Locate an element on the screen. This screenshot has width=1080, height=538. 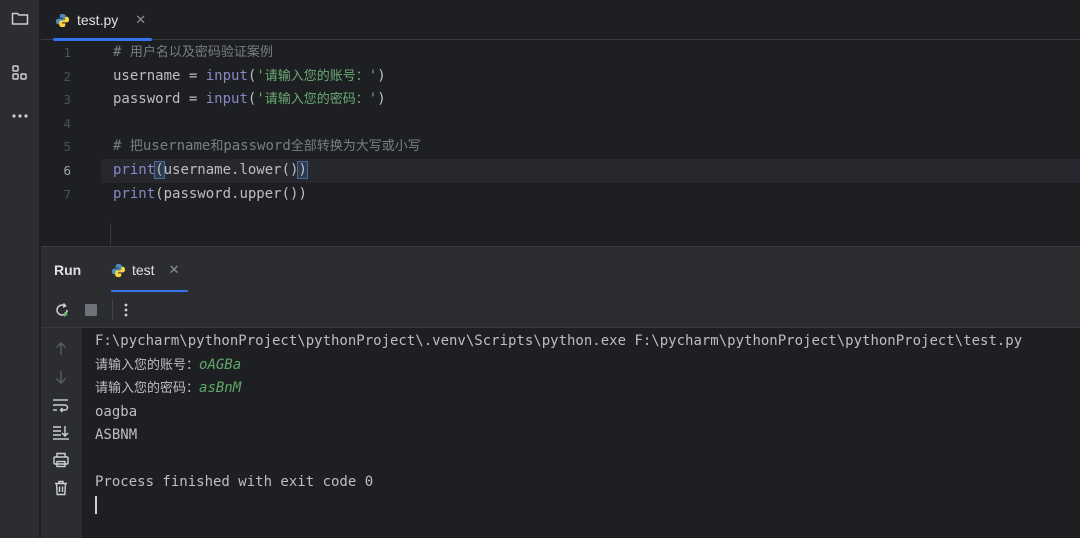
code-line-1: # 用户名以及密码验证案例 is located at coordinates (193, 52).